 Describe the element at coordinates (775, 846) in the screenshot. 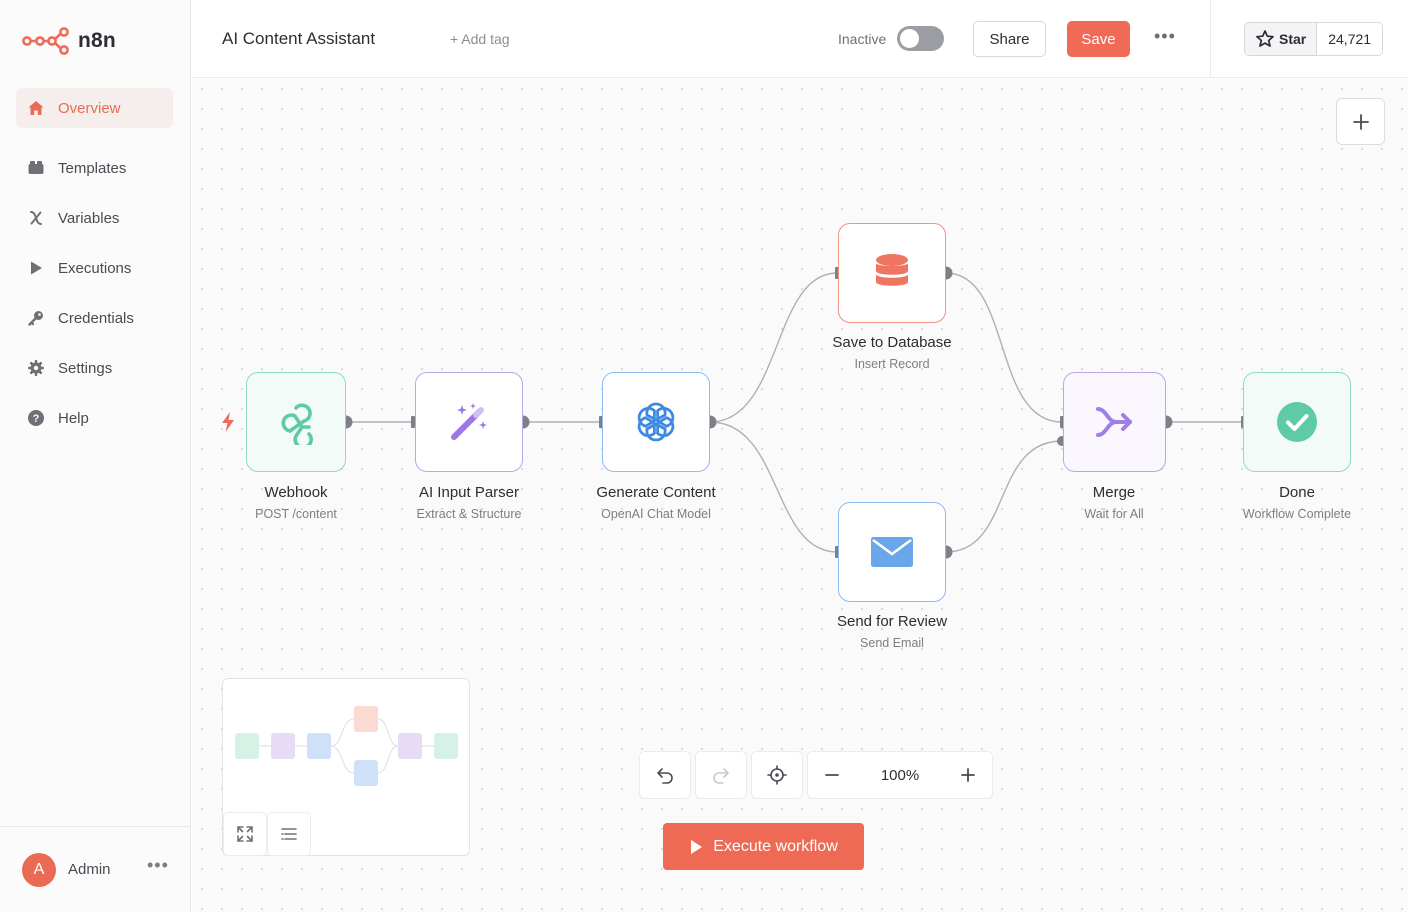

I see `execute-label: Execute workflow` at that location.